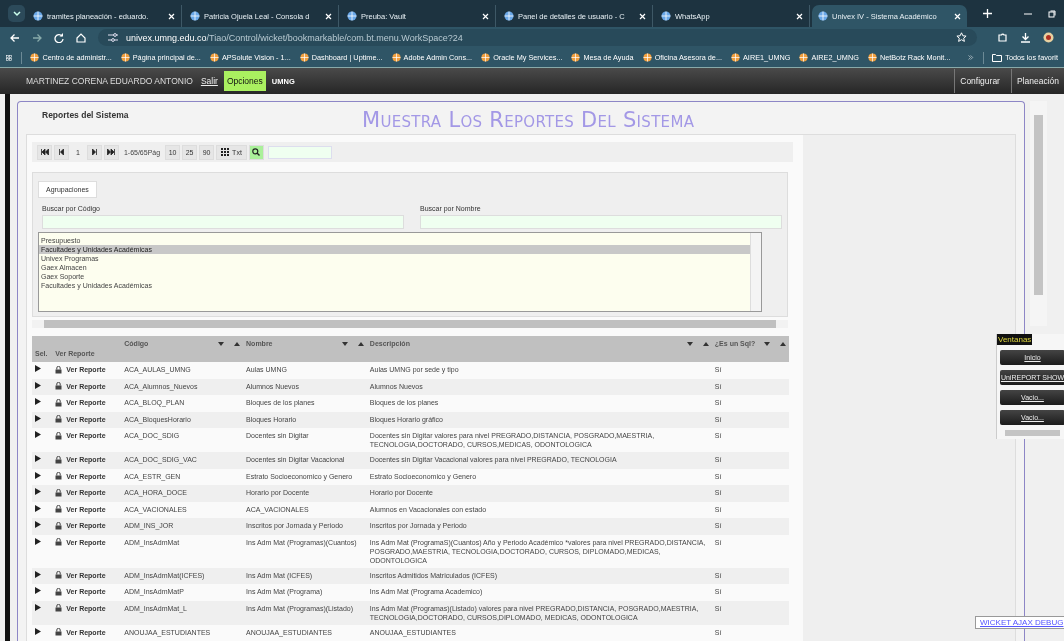  I want to click on home-icon, so click(81, 37).